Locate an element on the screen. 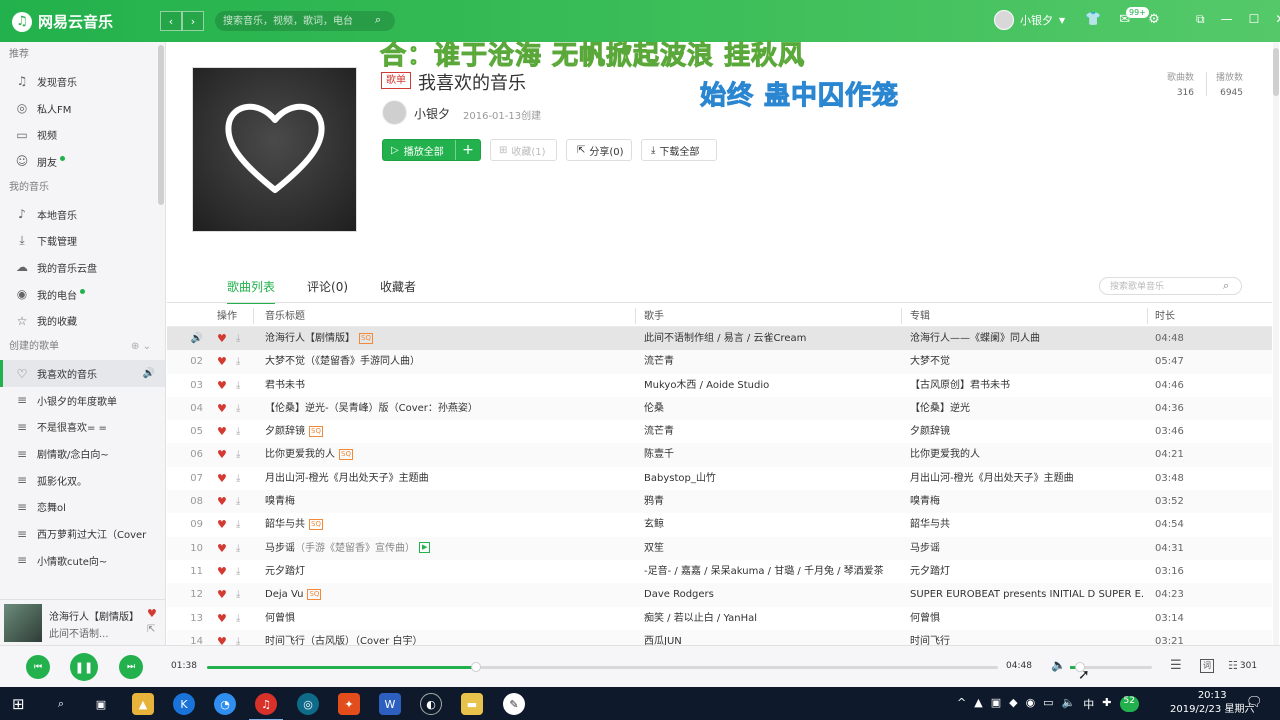 Image resolution: width=1280 pixels, height=720 pixels. table-row: 05 ♥ ⤓ 夕颜辞镜 SQ 流芒青 夕颜辞镜 03:46 is located at coordinates (719, 431).